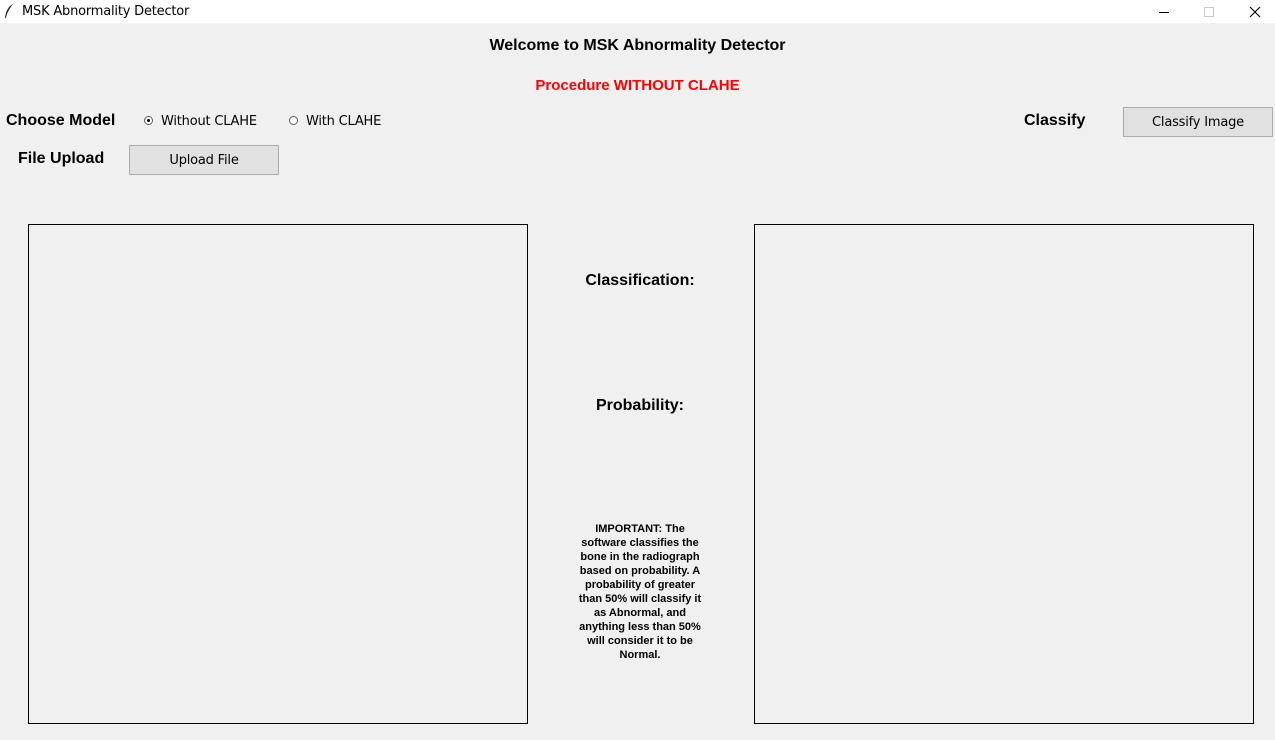  Describe the element at coordinates (639, 405) in the screenshot. I see `probability-label: Probability:` at that location.